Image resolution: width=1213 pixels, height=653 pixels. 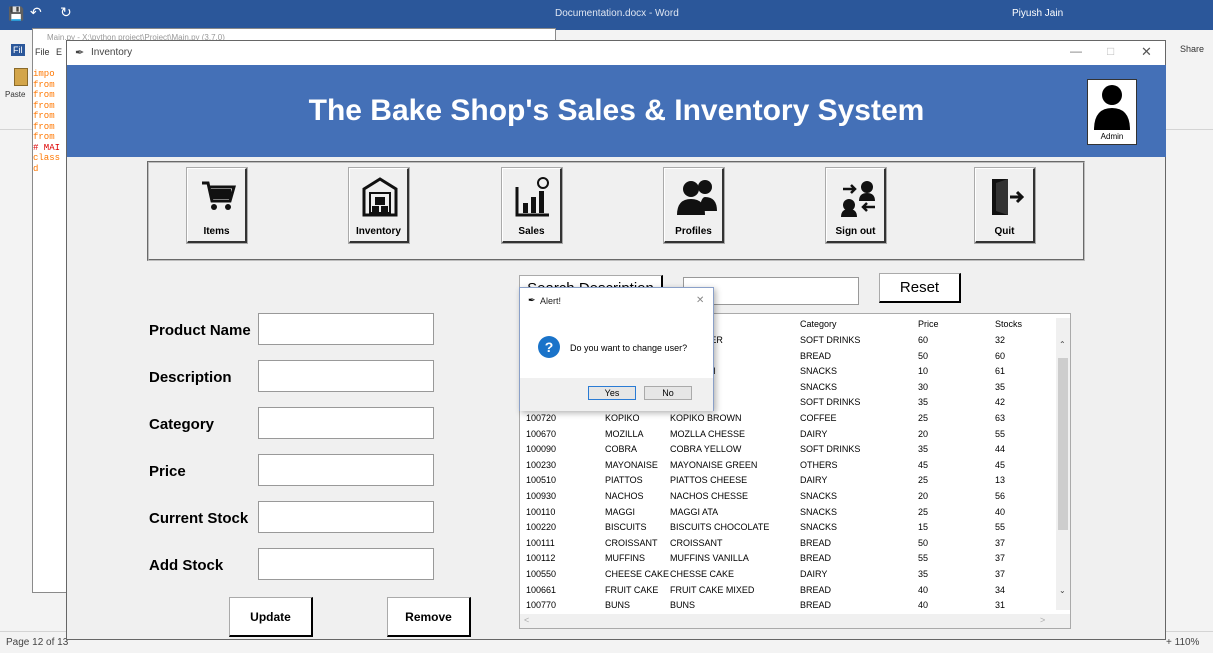 What do you see at coordinates (346, 376) in the screenshot?
I see `description-input` at bounding box center [346, 376].